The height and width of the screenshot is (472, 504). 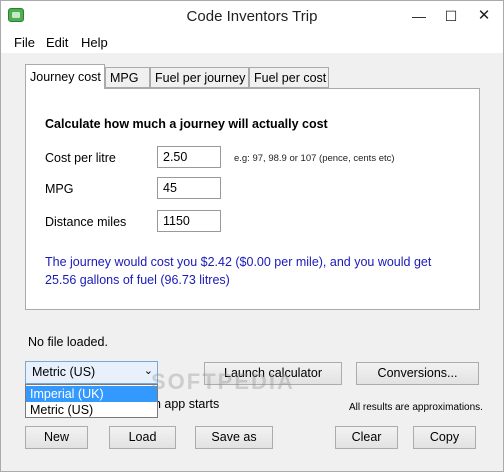 What do you see at coordinates (223, 381) in the screenshot?
I see `watermark: SOFTPEDIA` at bounding box center [223, 381].